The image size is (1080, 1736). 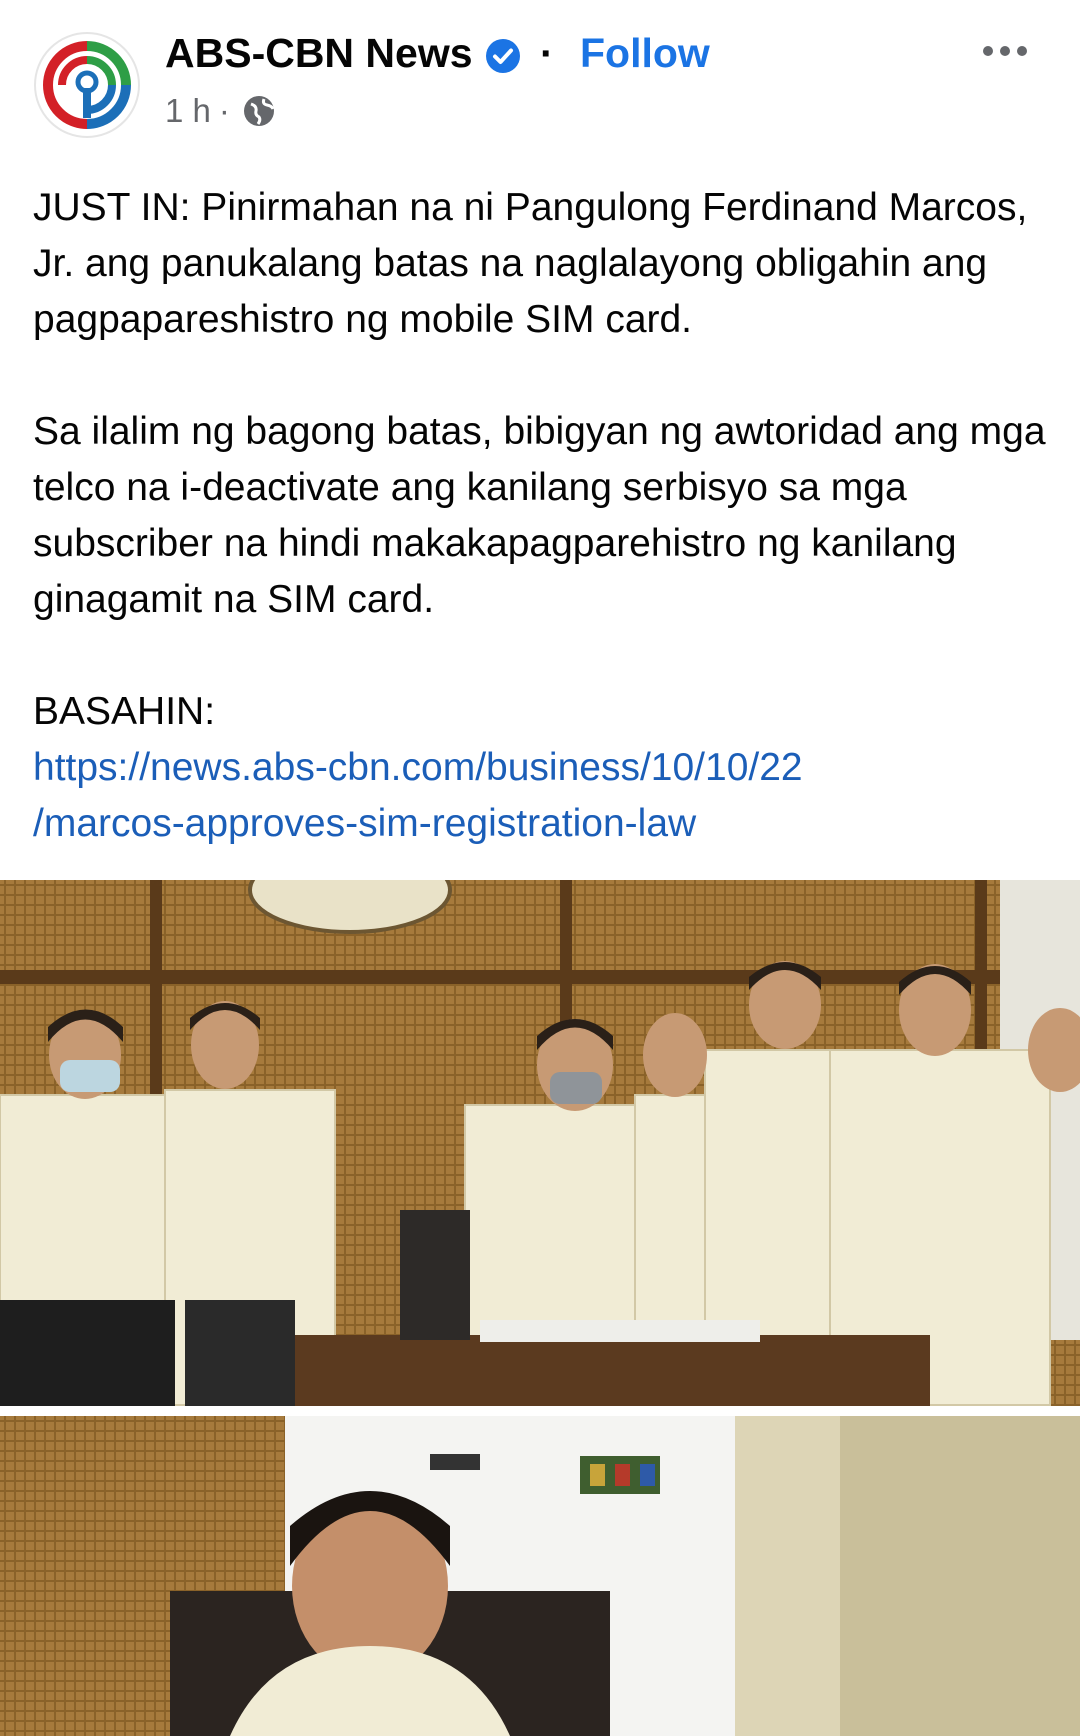 I want to click on post-header: ABS-CBN News · Follow 1 h ·, so click(x=540, y=75).